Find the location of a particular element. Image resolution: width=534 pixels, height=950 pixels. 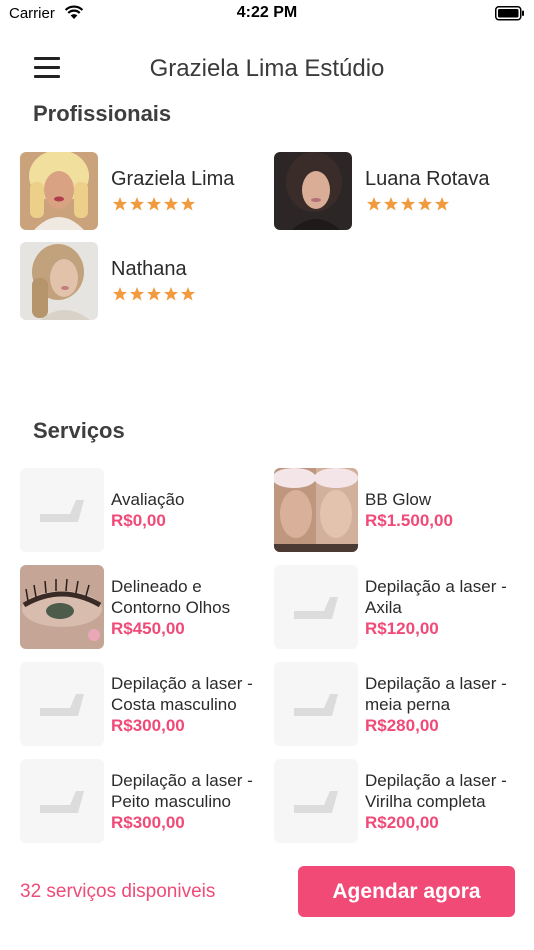

service-price: R$280,00 is located at coordinates (402, 725).